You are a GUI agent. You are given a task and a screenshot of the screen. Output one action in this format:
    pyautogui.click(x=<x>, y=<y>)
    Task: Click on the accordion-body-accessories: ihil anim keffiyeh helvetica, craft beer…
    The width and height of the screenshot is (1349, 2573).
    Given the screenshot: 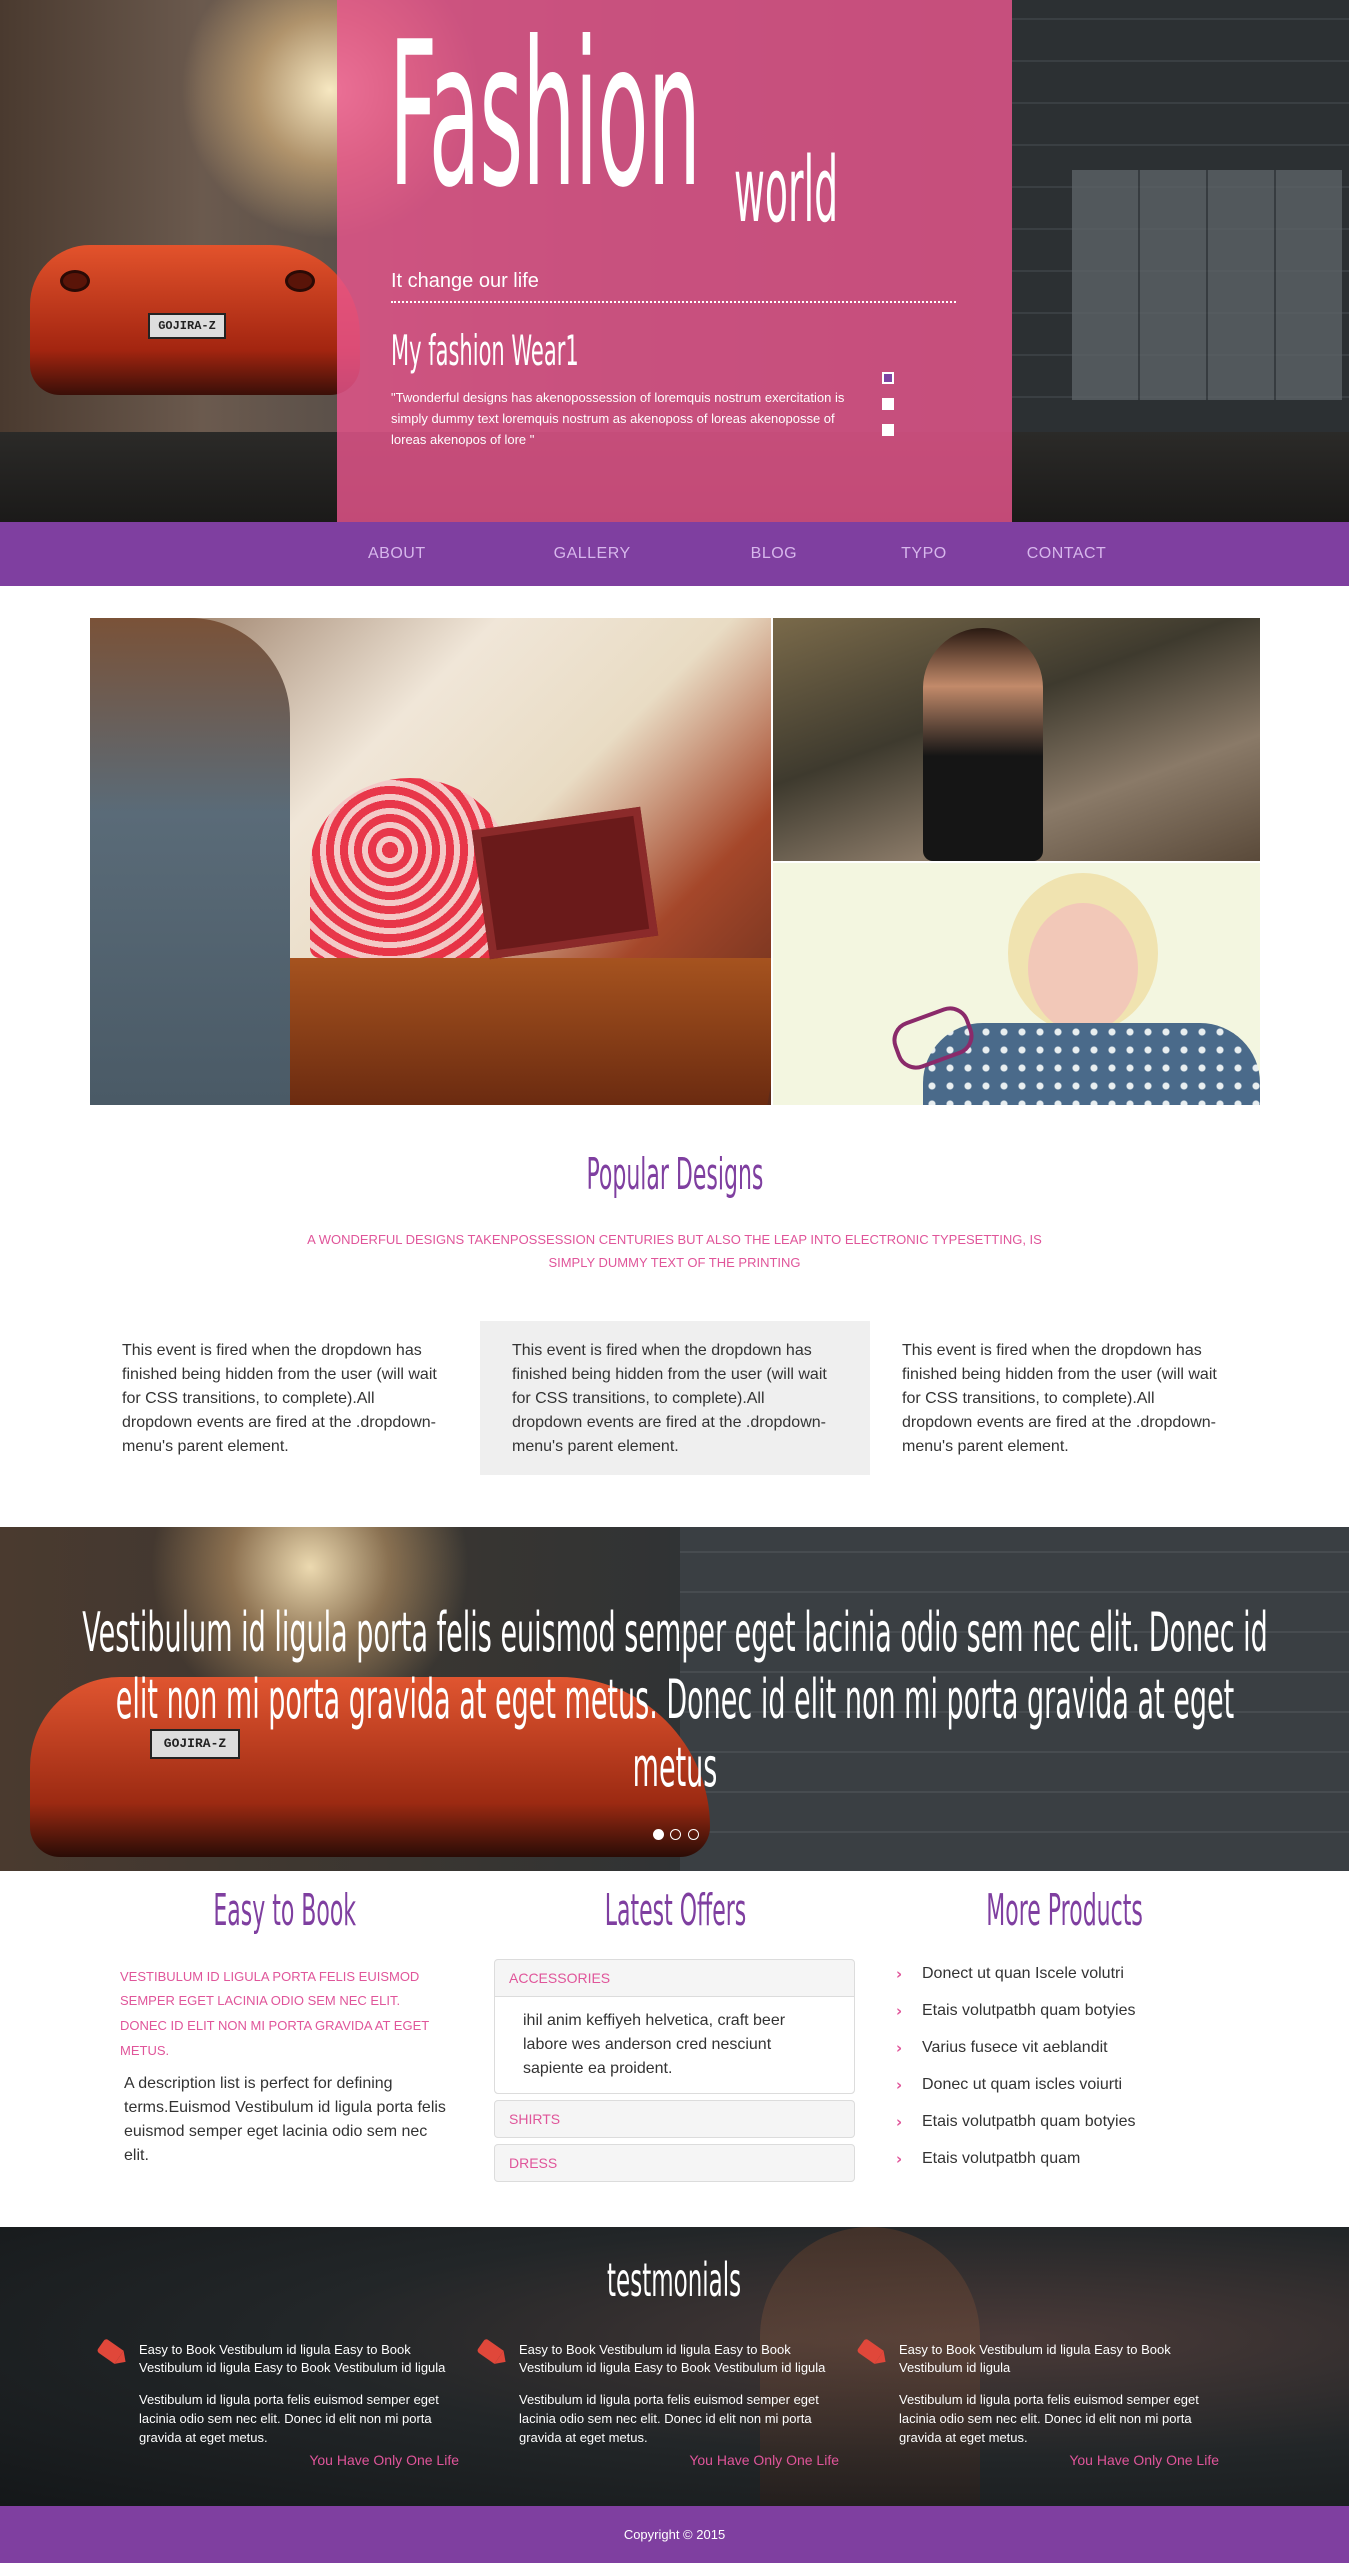 What is the action you would take?
    pyautogui.click(x=674, y=2044)
    